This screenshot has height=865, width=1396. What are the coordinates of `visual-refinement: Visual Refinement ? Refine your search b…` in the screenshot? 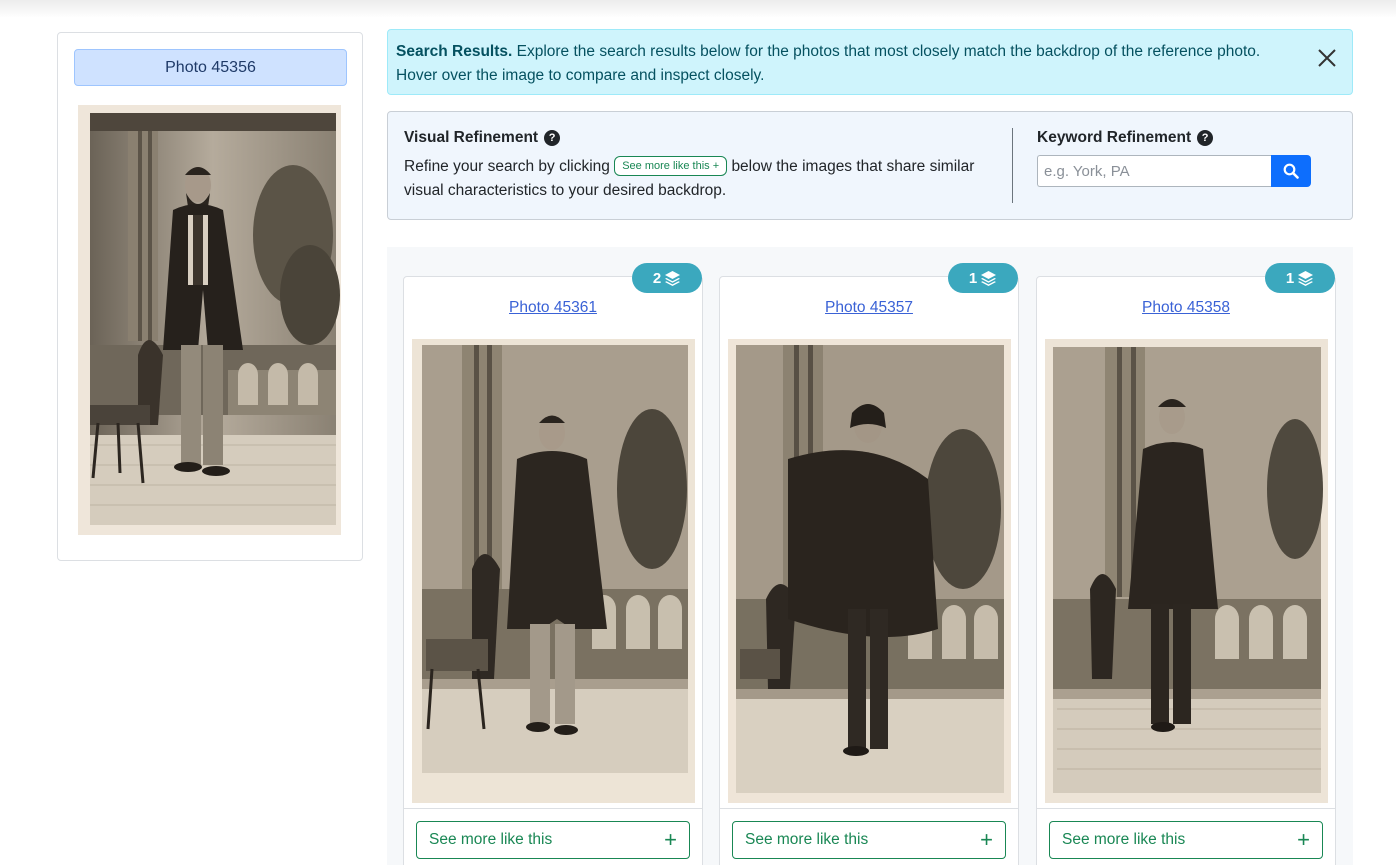 It's located at (694, 166).